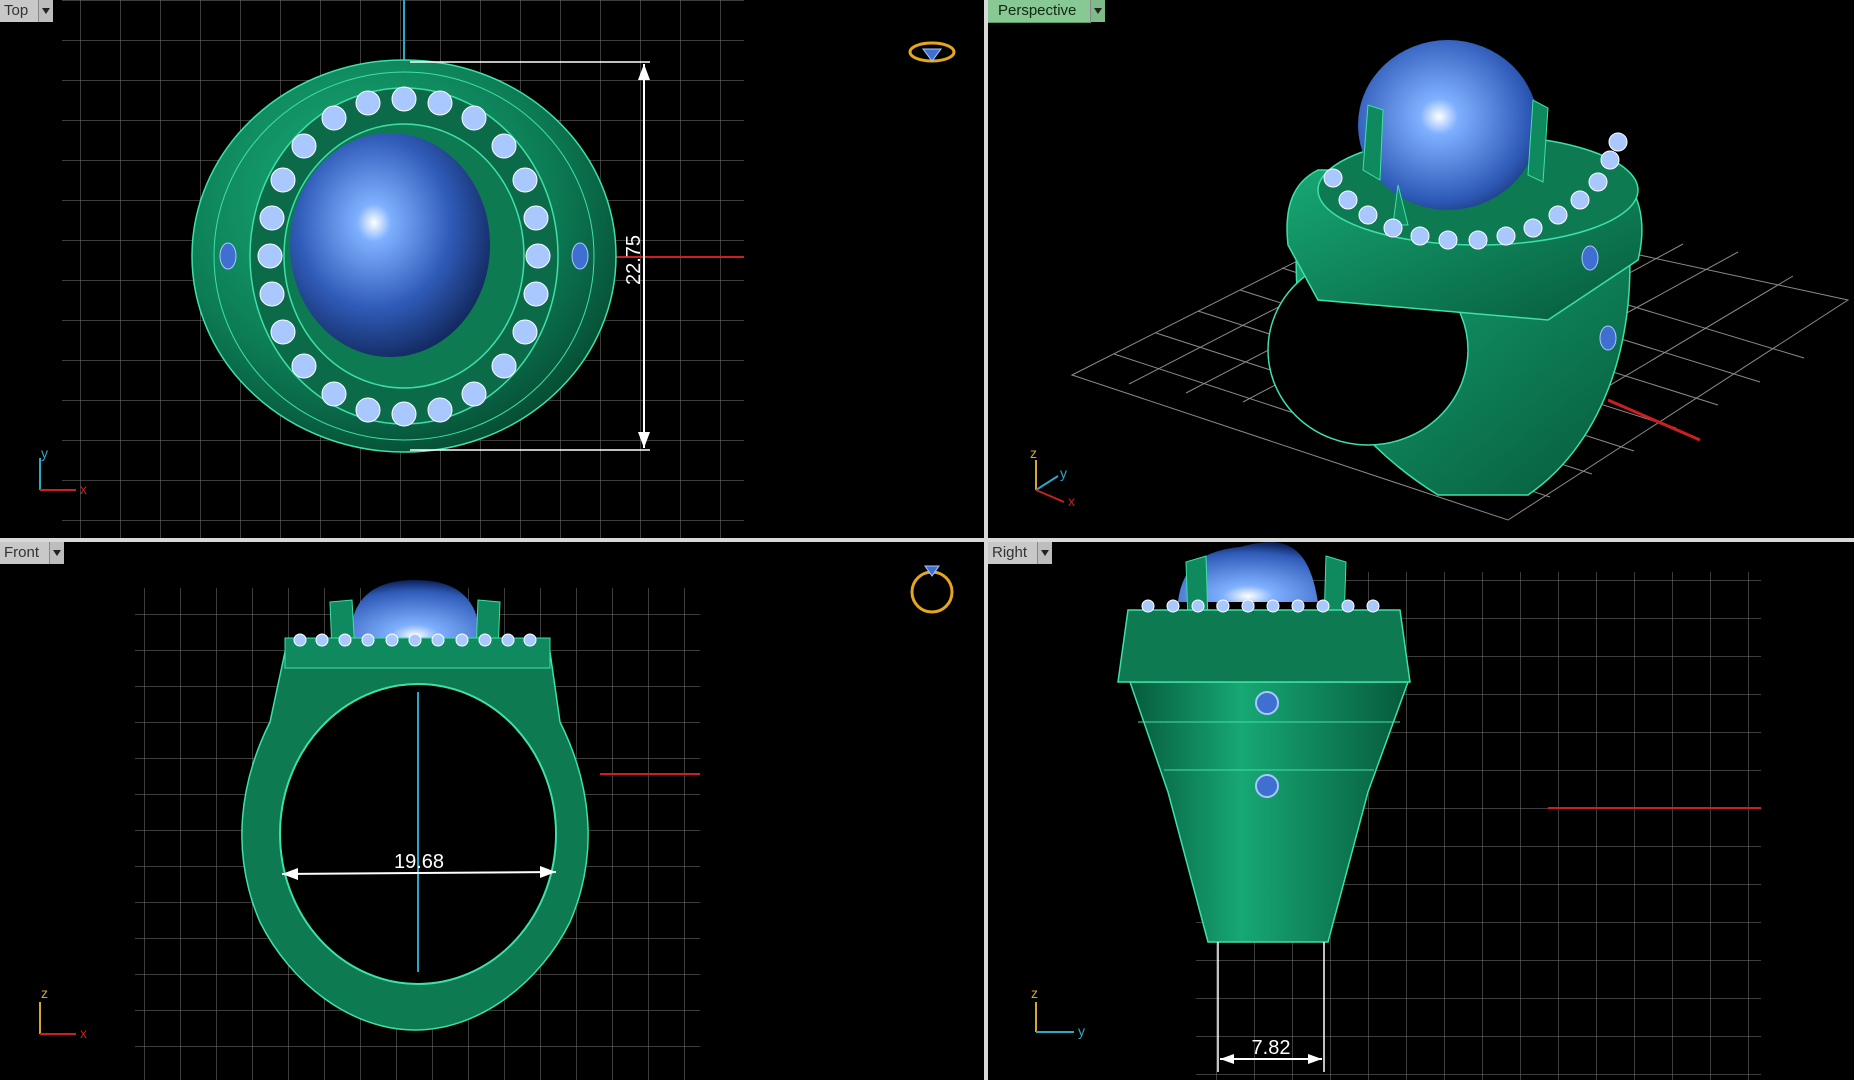 This screenshot has height=1080, width=1854. What do you see at coordinates (932, 589) in the screenshot?
I see `ring-front-view-icon` at bounding box center [932, 589].